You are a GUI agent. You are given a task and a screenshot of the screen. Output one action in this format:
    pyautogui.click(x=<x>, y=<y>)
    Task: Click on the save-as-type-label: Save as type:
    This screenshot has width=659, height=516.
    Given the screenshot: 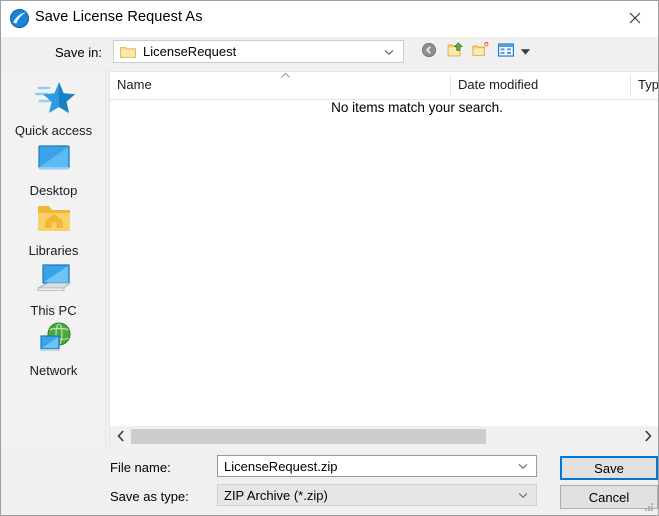 What is the action you would take?
    pyautogui.click(x=149, y=496)
    